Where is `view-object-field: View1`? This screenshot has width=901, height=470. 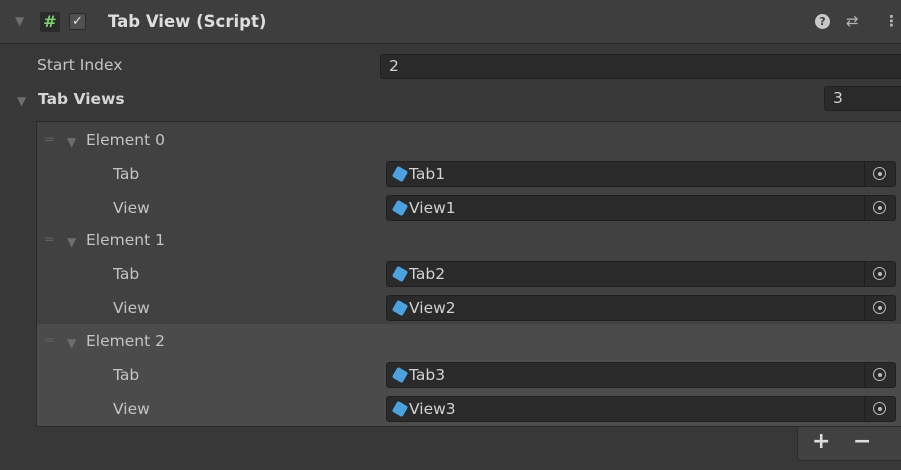 view-object-field: View1 is located at coordinates (641, 208).